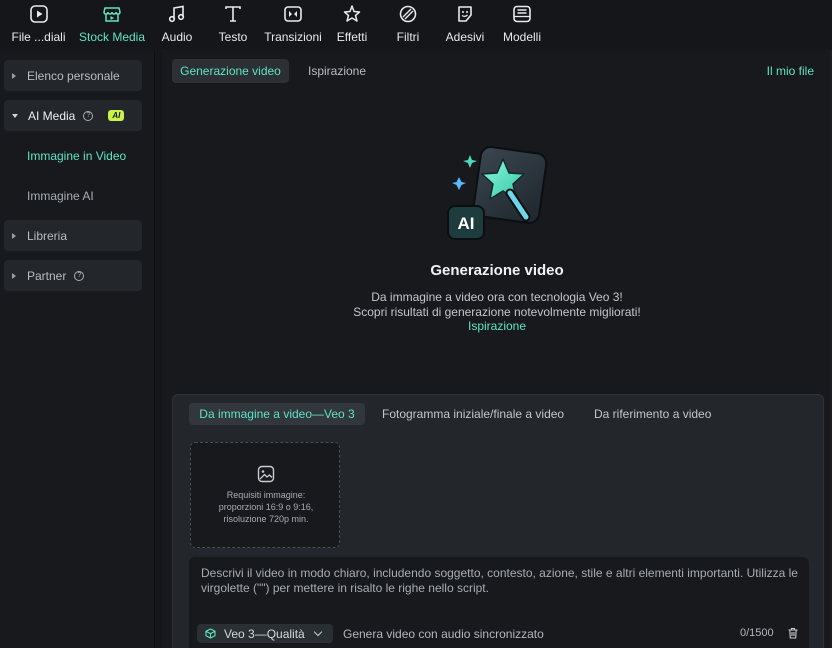  What do you see at coordinates (408, 14) in the screenshot?
I see `filters-icon` at bounding box center [408, 14].